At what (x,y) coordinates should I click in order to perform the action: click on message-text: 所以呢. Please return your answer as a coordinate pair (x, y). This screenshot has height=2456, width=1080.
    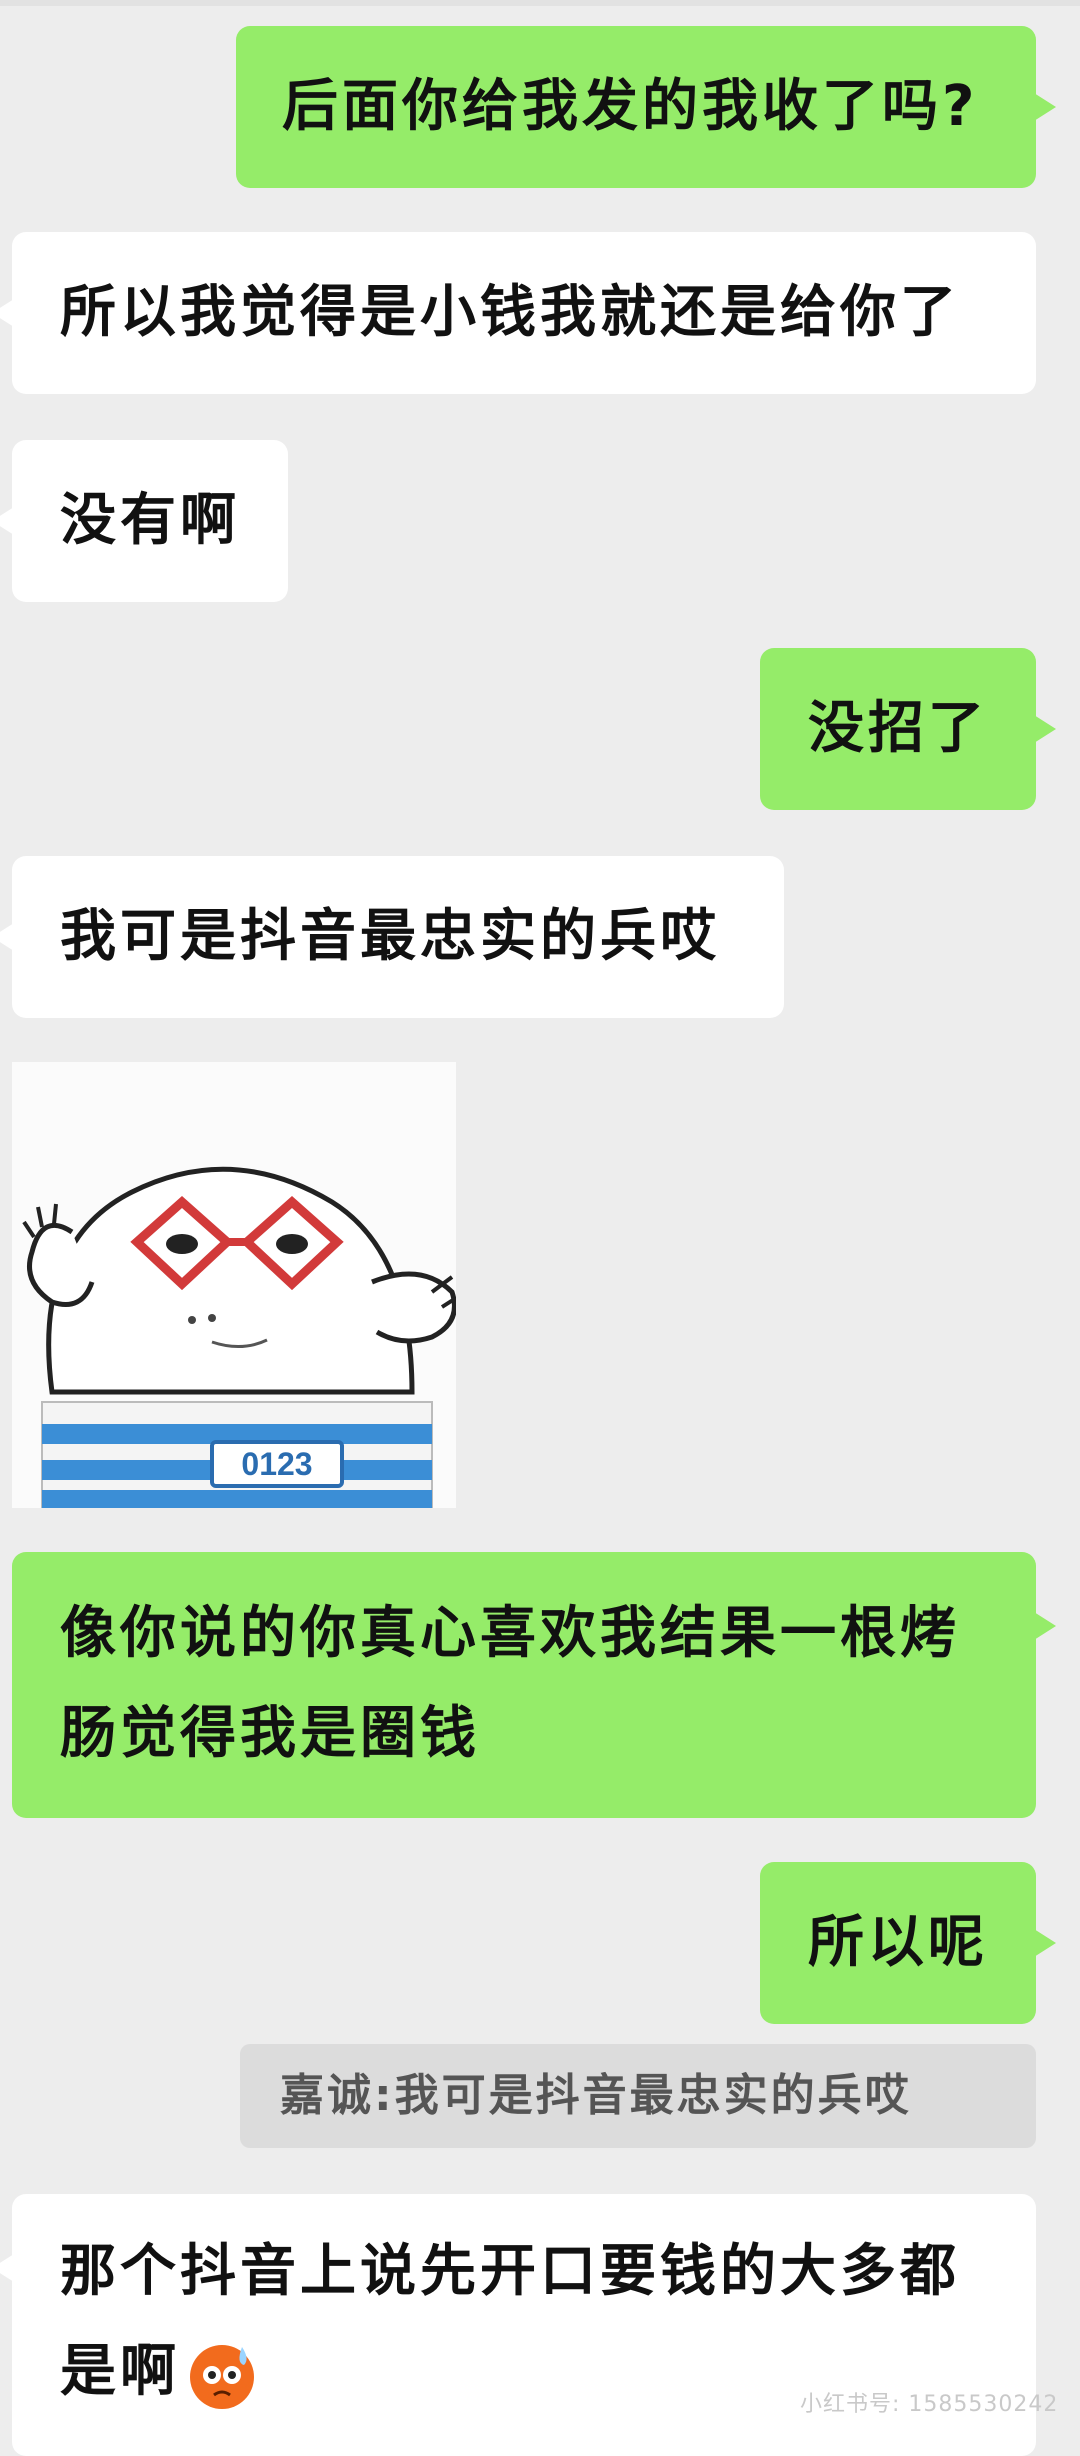
    Looking at the image, I should click on (898, 1942).